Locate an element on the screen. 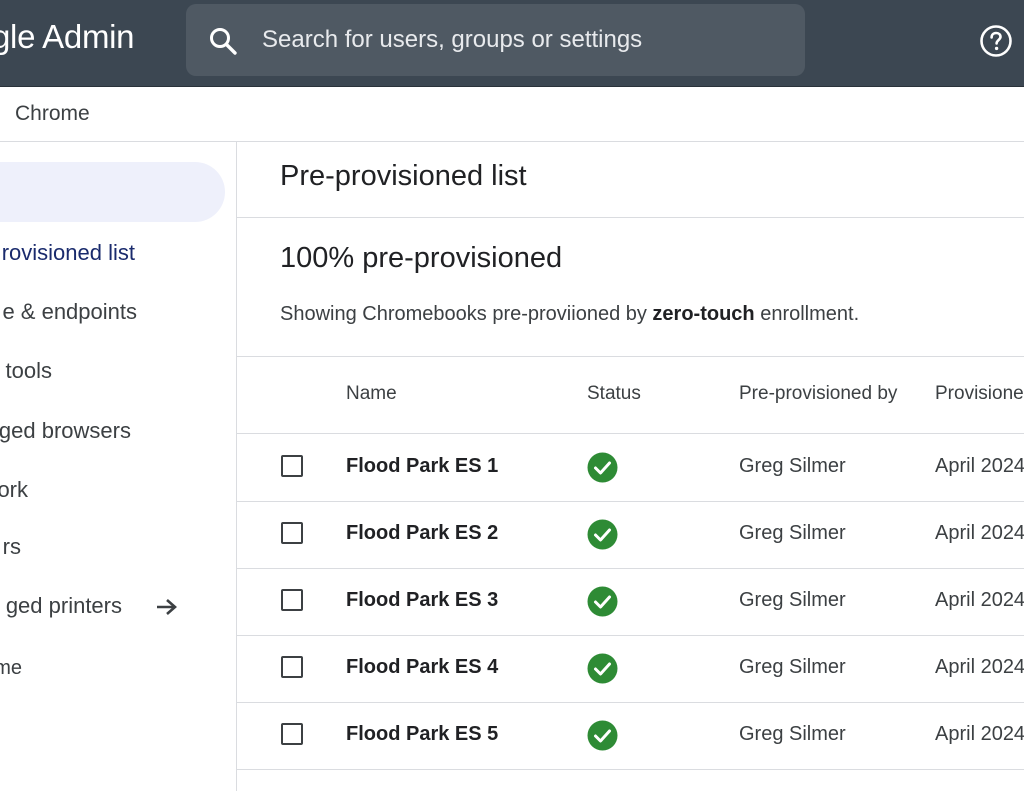 The width and height of the screenshot is (1024, 791). help-icon is located at coordinates (996, 41).